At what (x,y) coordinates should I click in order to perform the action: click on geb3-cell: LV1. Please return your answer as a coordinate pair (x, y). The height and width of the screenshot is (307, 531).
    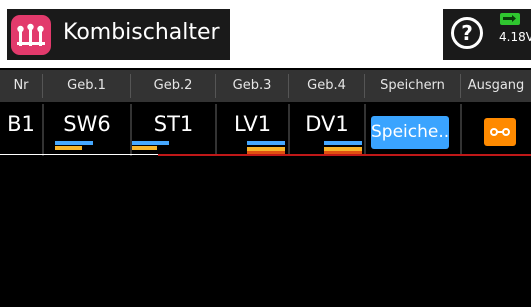
    Looking at the image, I should click on (252, 129).